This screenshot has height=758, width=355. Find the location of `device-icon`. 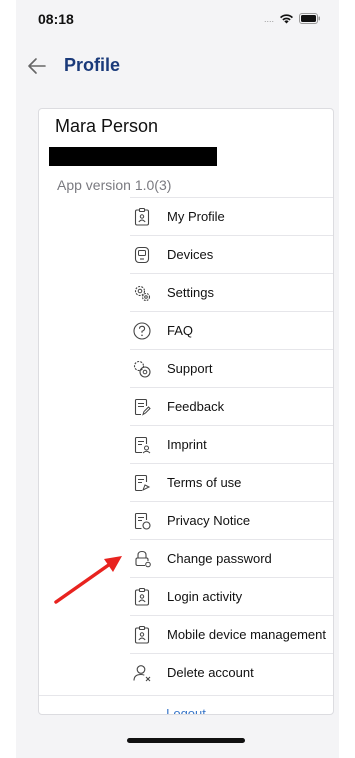

device-icon is located at coordinates (142, 255).